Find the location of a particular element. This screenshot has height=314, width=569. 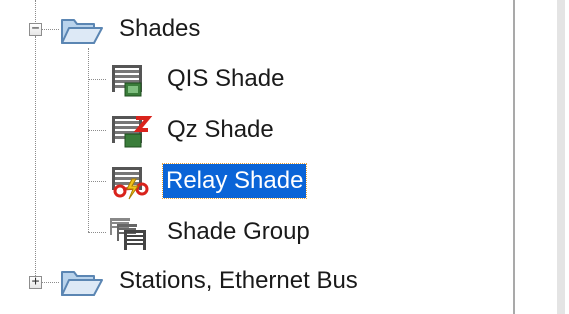

folder-open-icon is located at coordinates (82, 31).